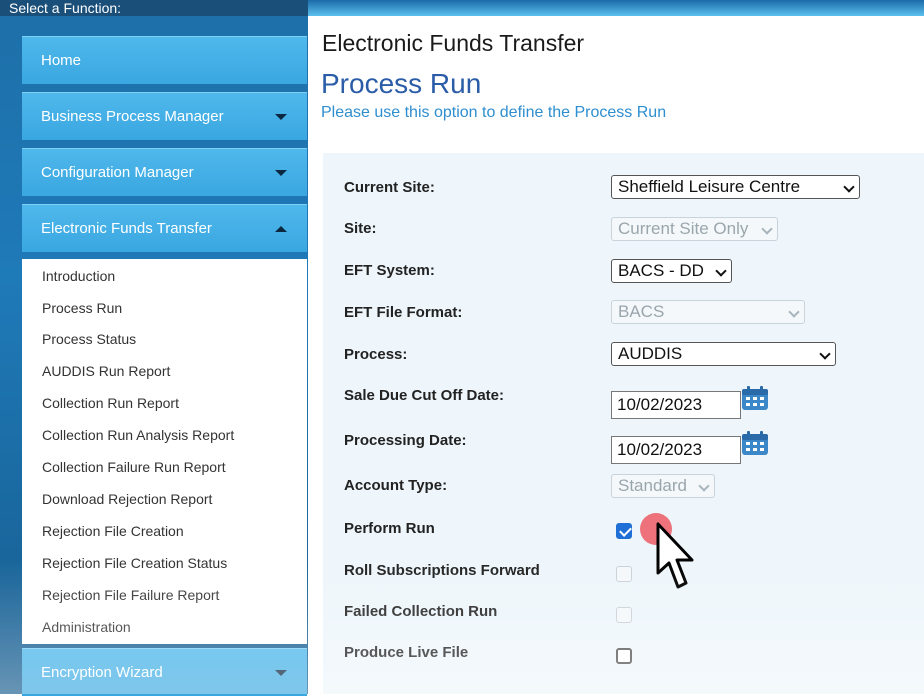  I want to click on produce-live-file-label: Produce Live File, so click(406, 652).